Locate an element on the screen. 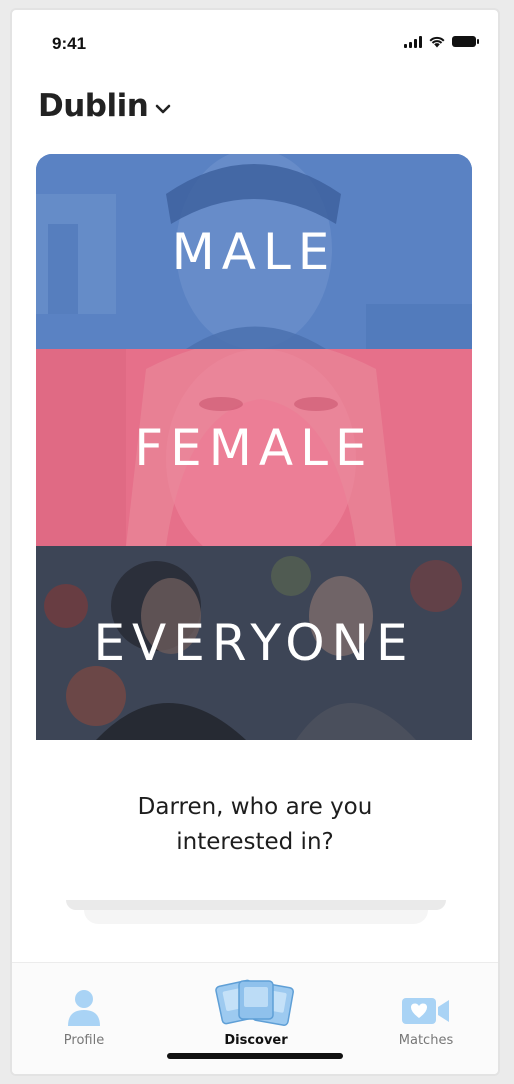 This screenshot has height=1084, width=514. wifi-icon is located at coordinates (437, 42).